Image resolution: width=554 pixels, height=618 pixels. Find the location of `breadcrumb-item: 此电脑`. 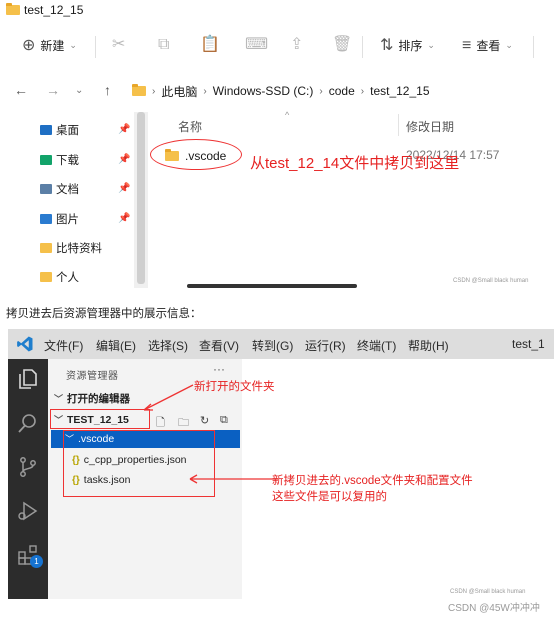

breadcrumb-item: 此电脑 is located at coordinates (179, 91).